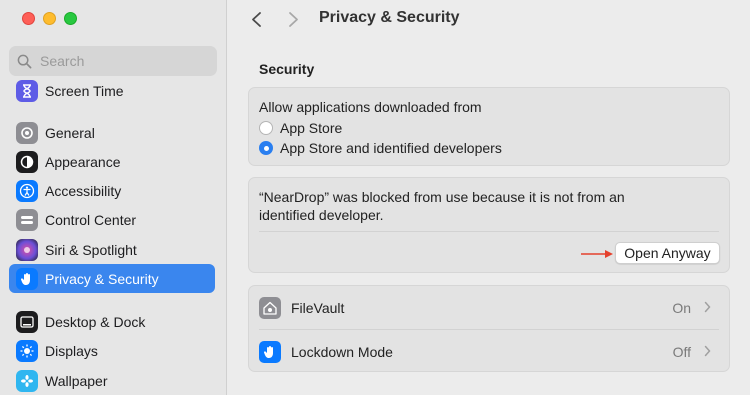 The width and height of the screenshot is (750, 395). I want to click on open-anyway-button: Open Anyway, so click(667, 253).